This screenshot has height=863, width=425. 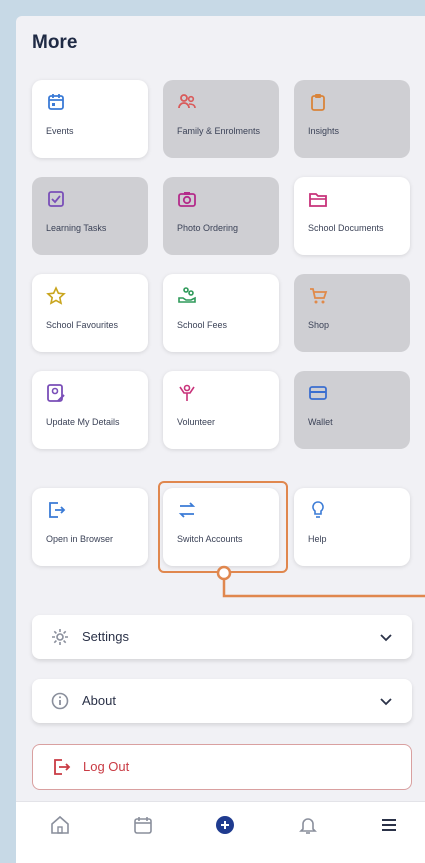 What do you see at coordinates (352, 216) in the screenshot?
I see `tile-school-documents: School Documents` at bounding box center [352, 216].